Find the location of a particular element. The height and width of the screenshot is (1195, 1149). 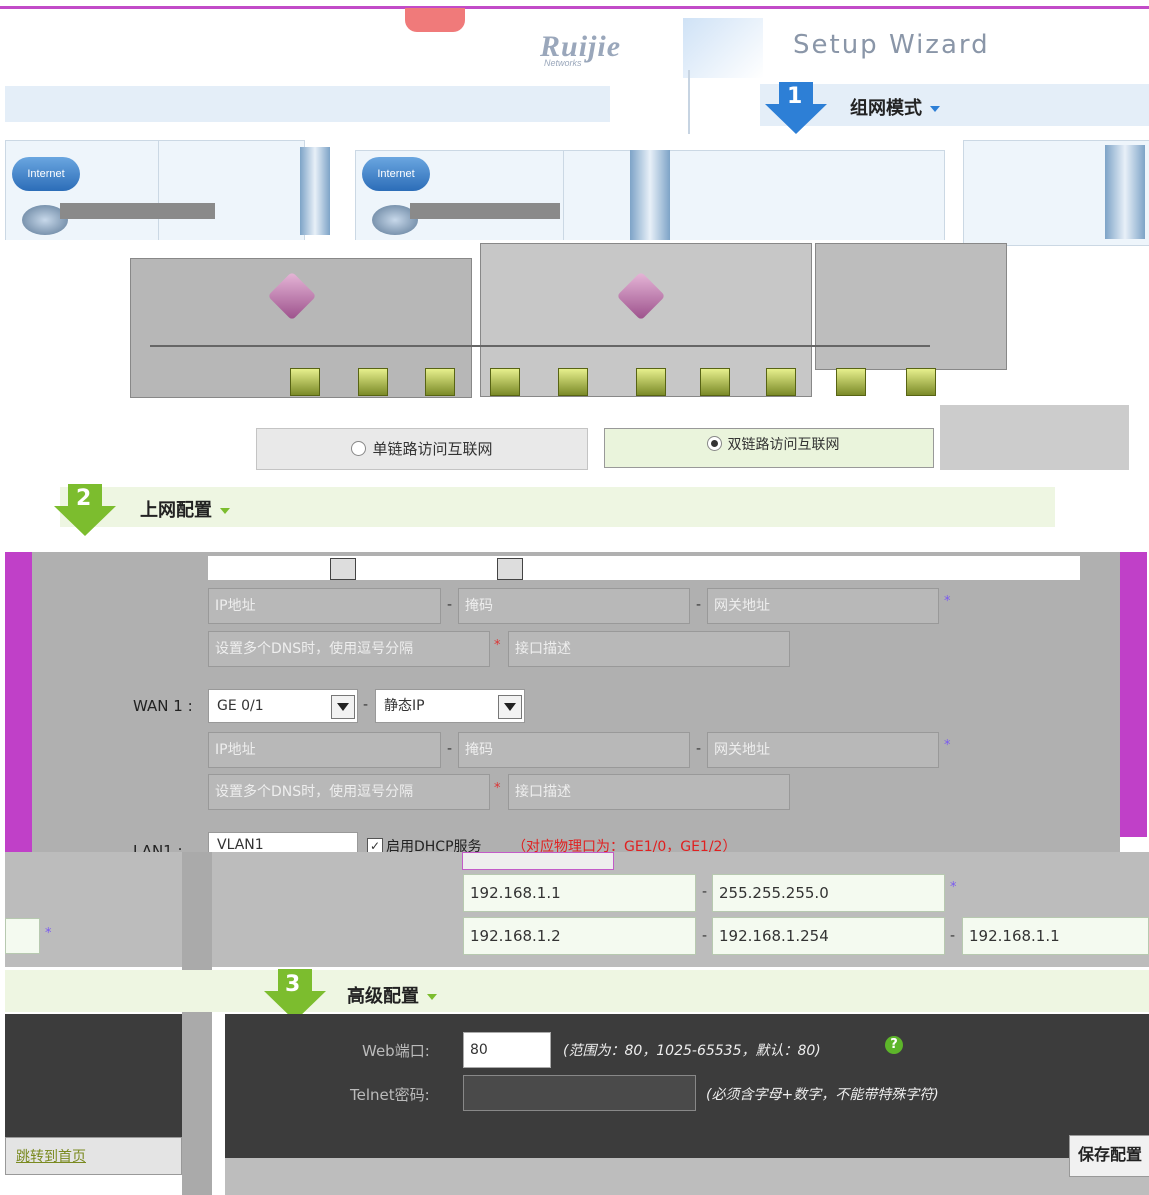

wan1-label: WAN 1 : is located at coordinates (163, 706).